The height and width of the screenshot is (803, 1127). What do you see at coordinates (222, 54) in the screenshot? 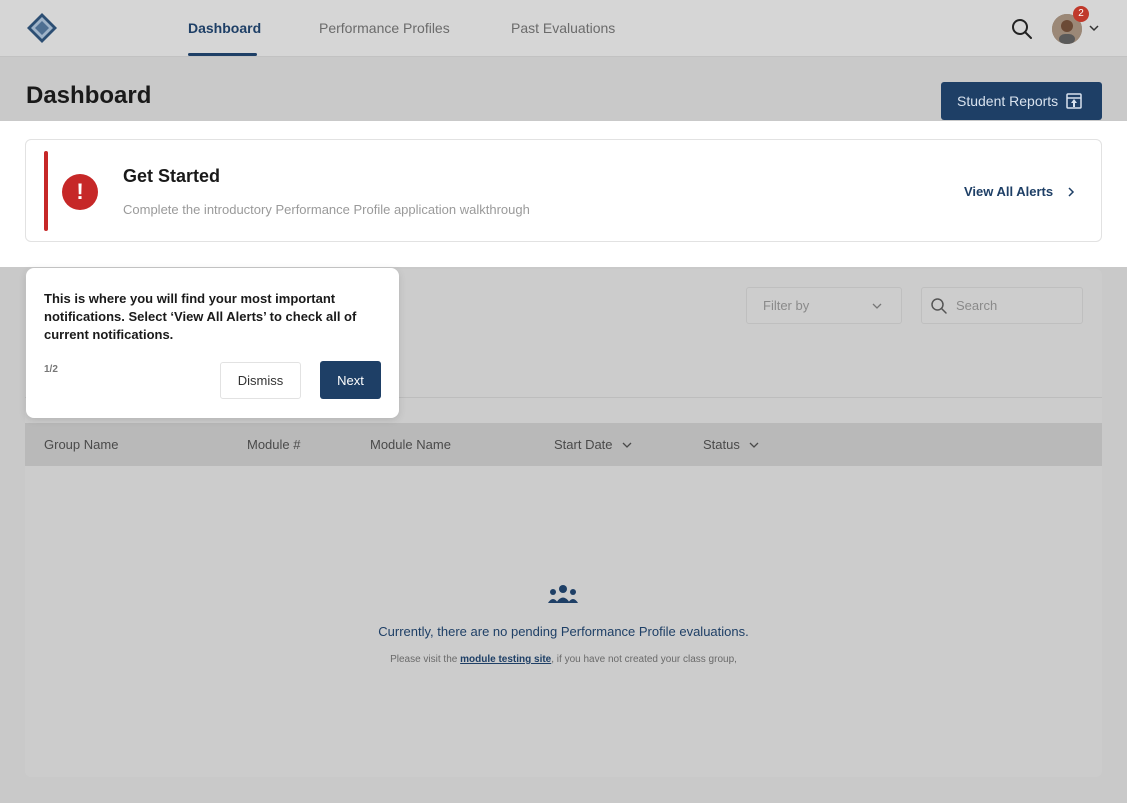
I see `active-tab-indicator` at bounding box center [222, 54].